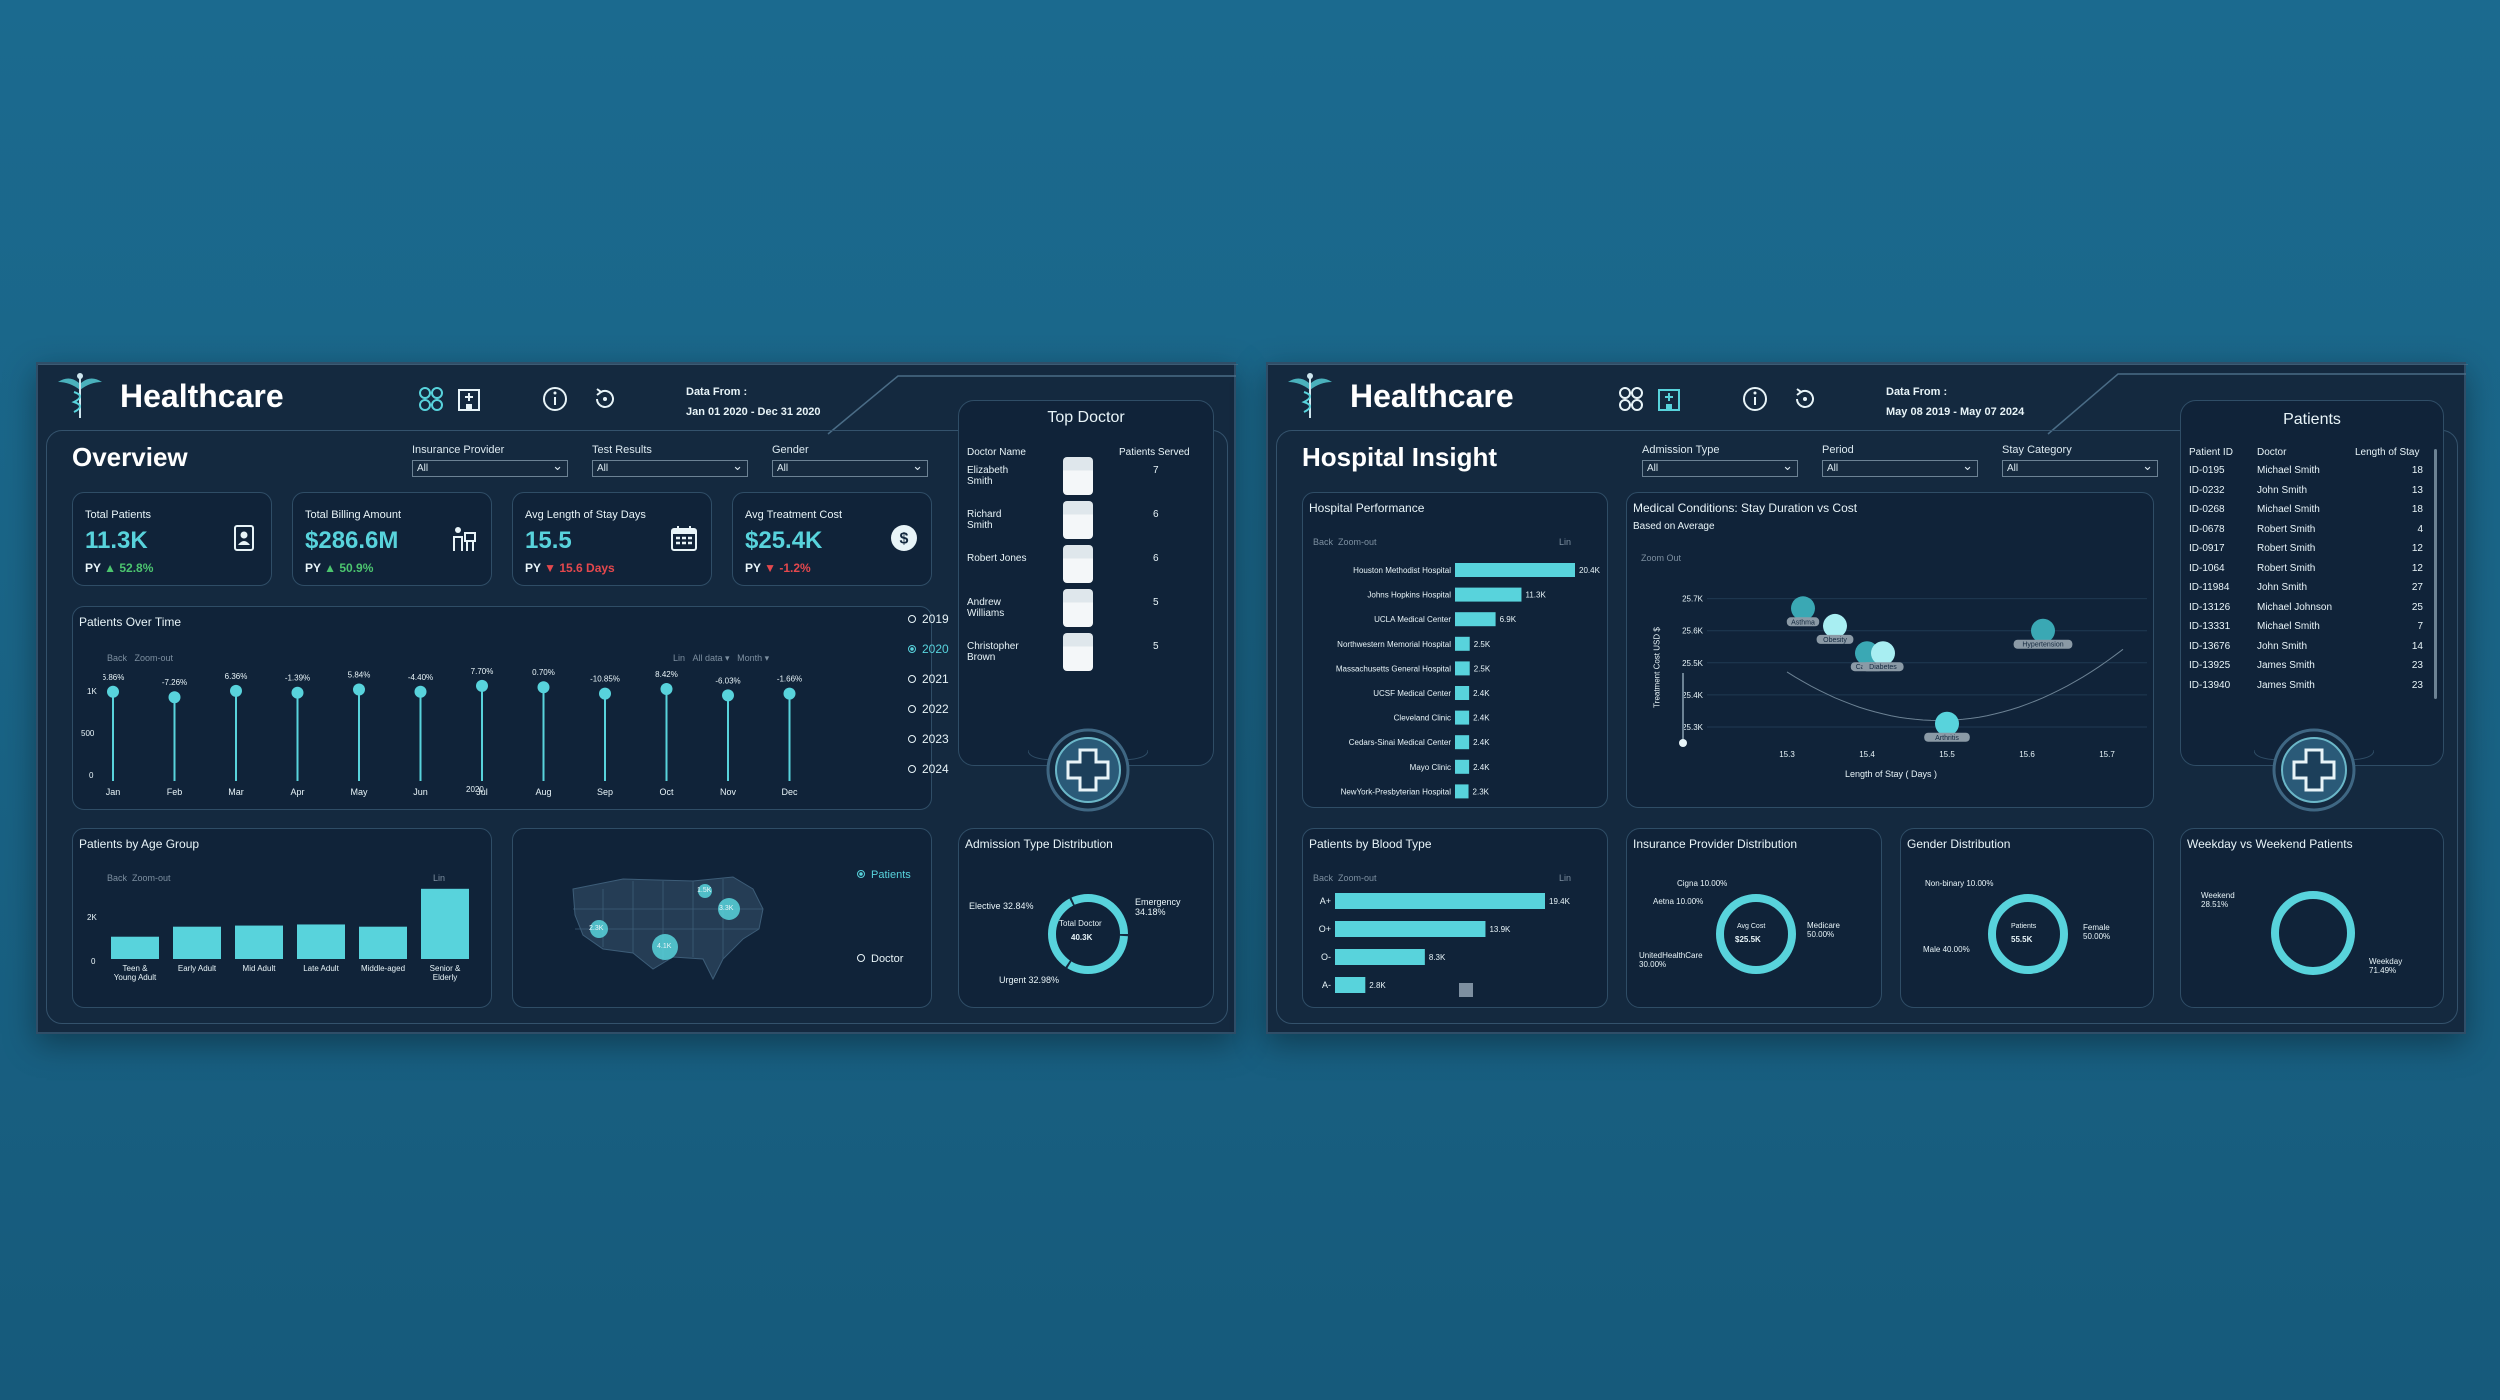 The width and height of the screenshot is (2500, 1400). I want to click on filter-label: Insurance Provider, so click(458, 450).